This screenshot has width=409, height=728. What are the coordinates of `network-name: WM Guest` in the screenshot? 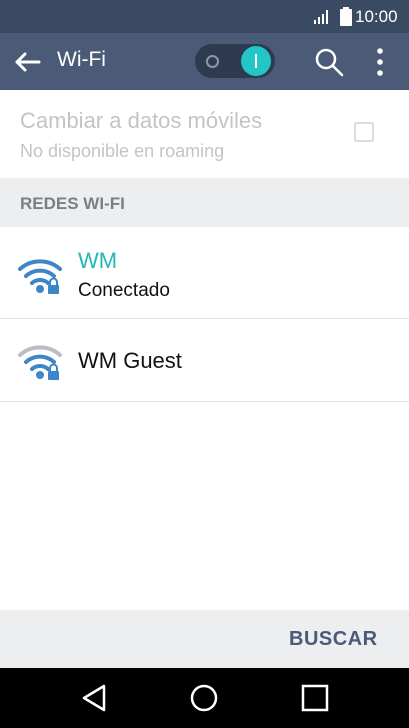 It's located at (130, 360).